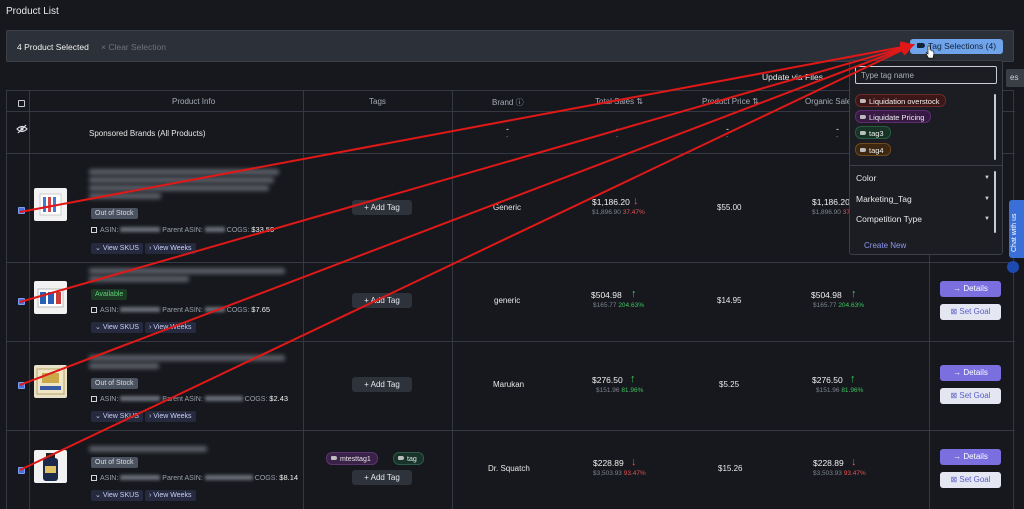  What do you see at coordinates (876, 150) in the screenshot?
I see `dropdown-tag-label: tag4` at bounding box center [876, 150].